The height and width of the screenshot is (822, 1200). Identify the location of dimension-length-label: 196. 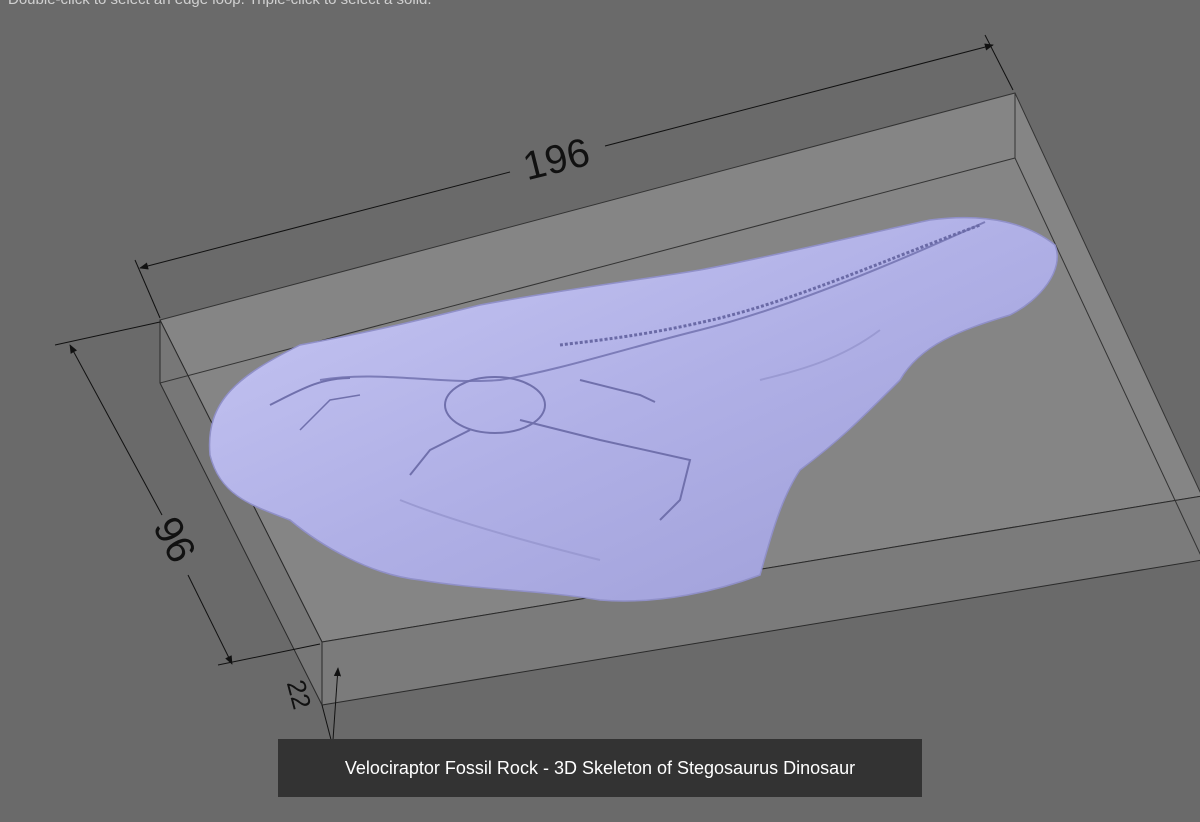
(556, 159).